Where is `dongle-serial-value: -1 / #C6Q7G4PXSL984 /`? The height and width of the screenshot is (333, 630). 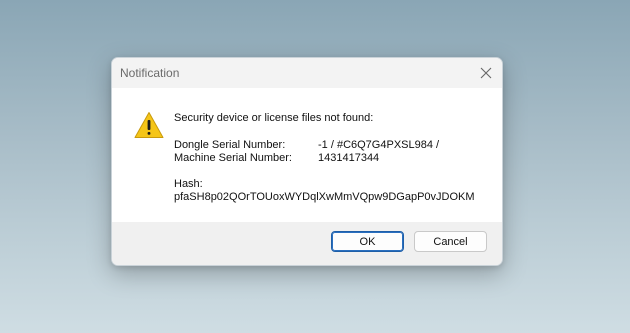 dongle-serial-value: -1 / #C6Q7G4PXSL984 / is located at coordinates (379, 145).